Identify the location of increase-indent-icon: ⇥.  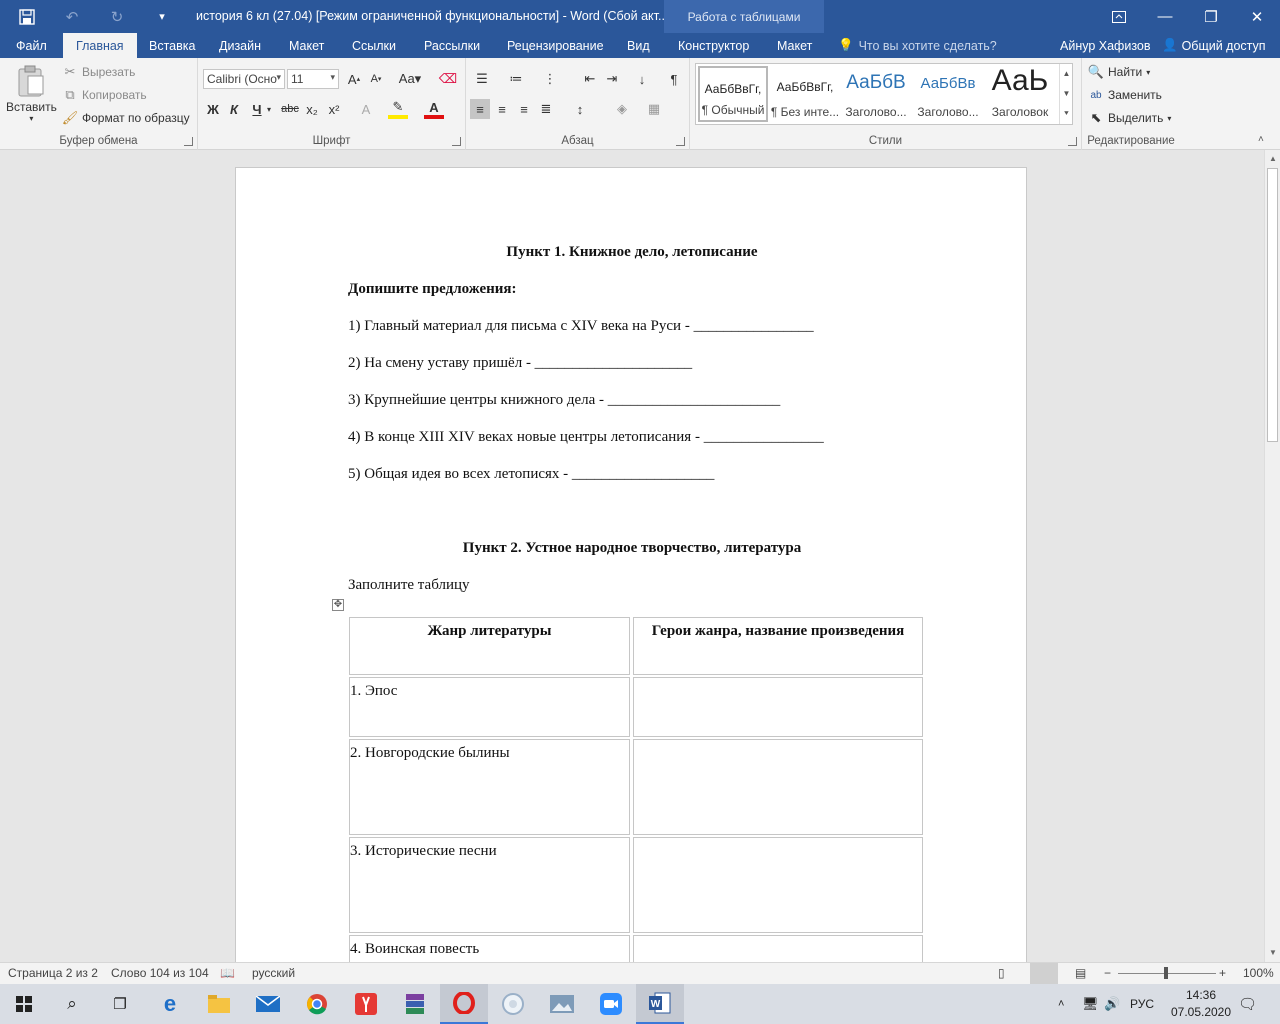
(612, 79).